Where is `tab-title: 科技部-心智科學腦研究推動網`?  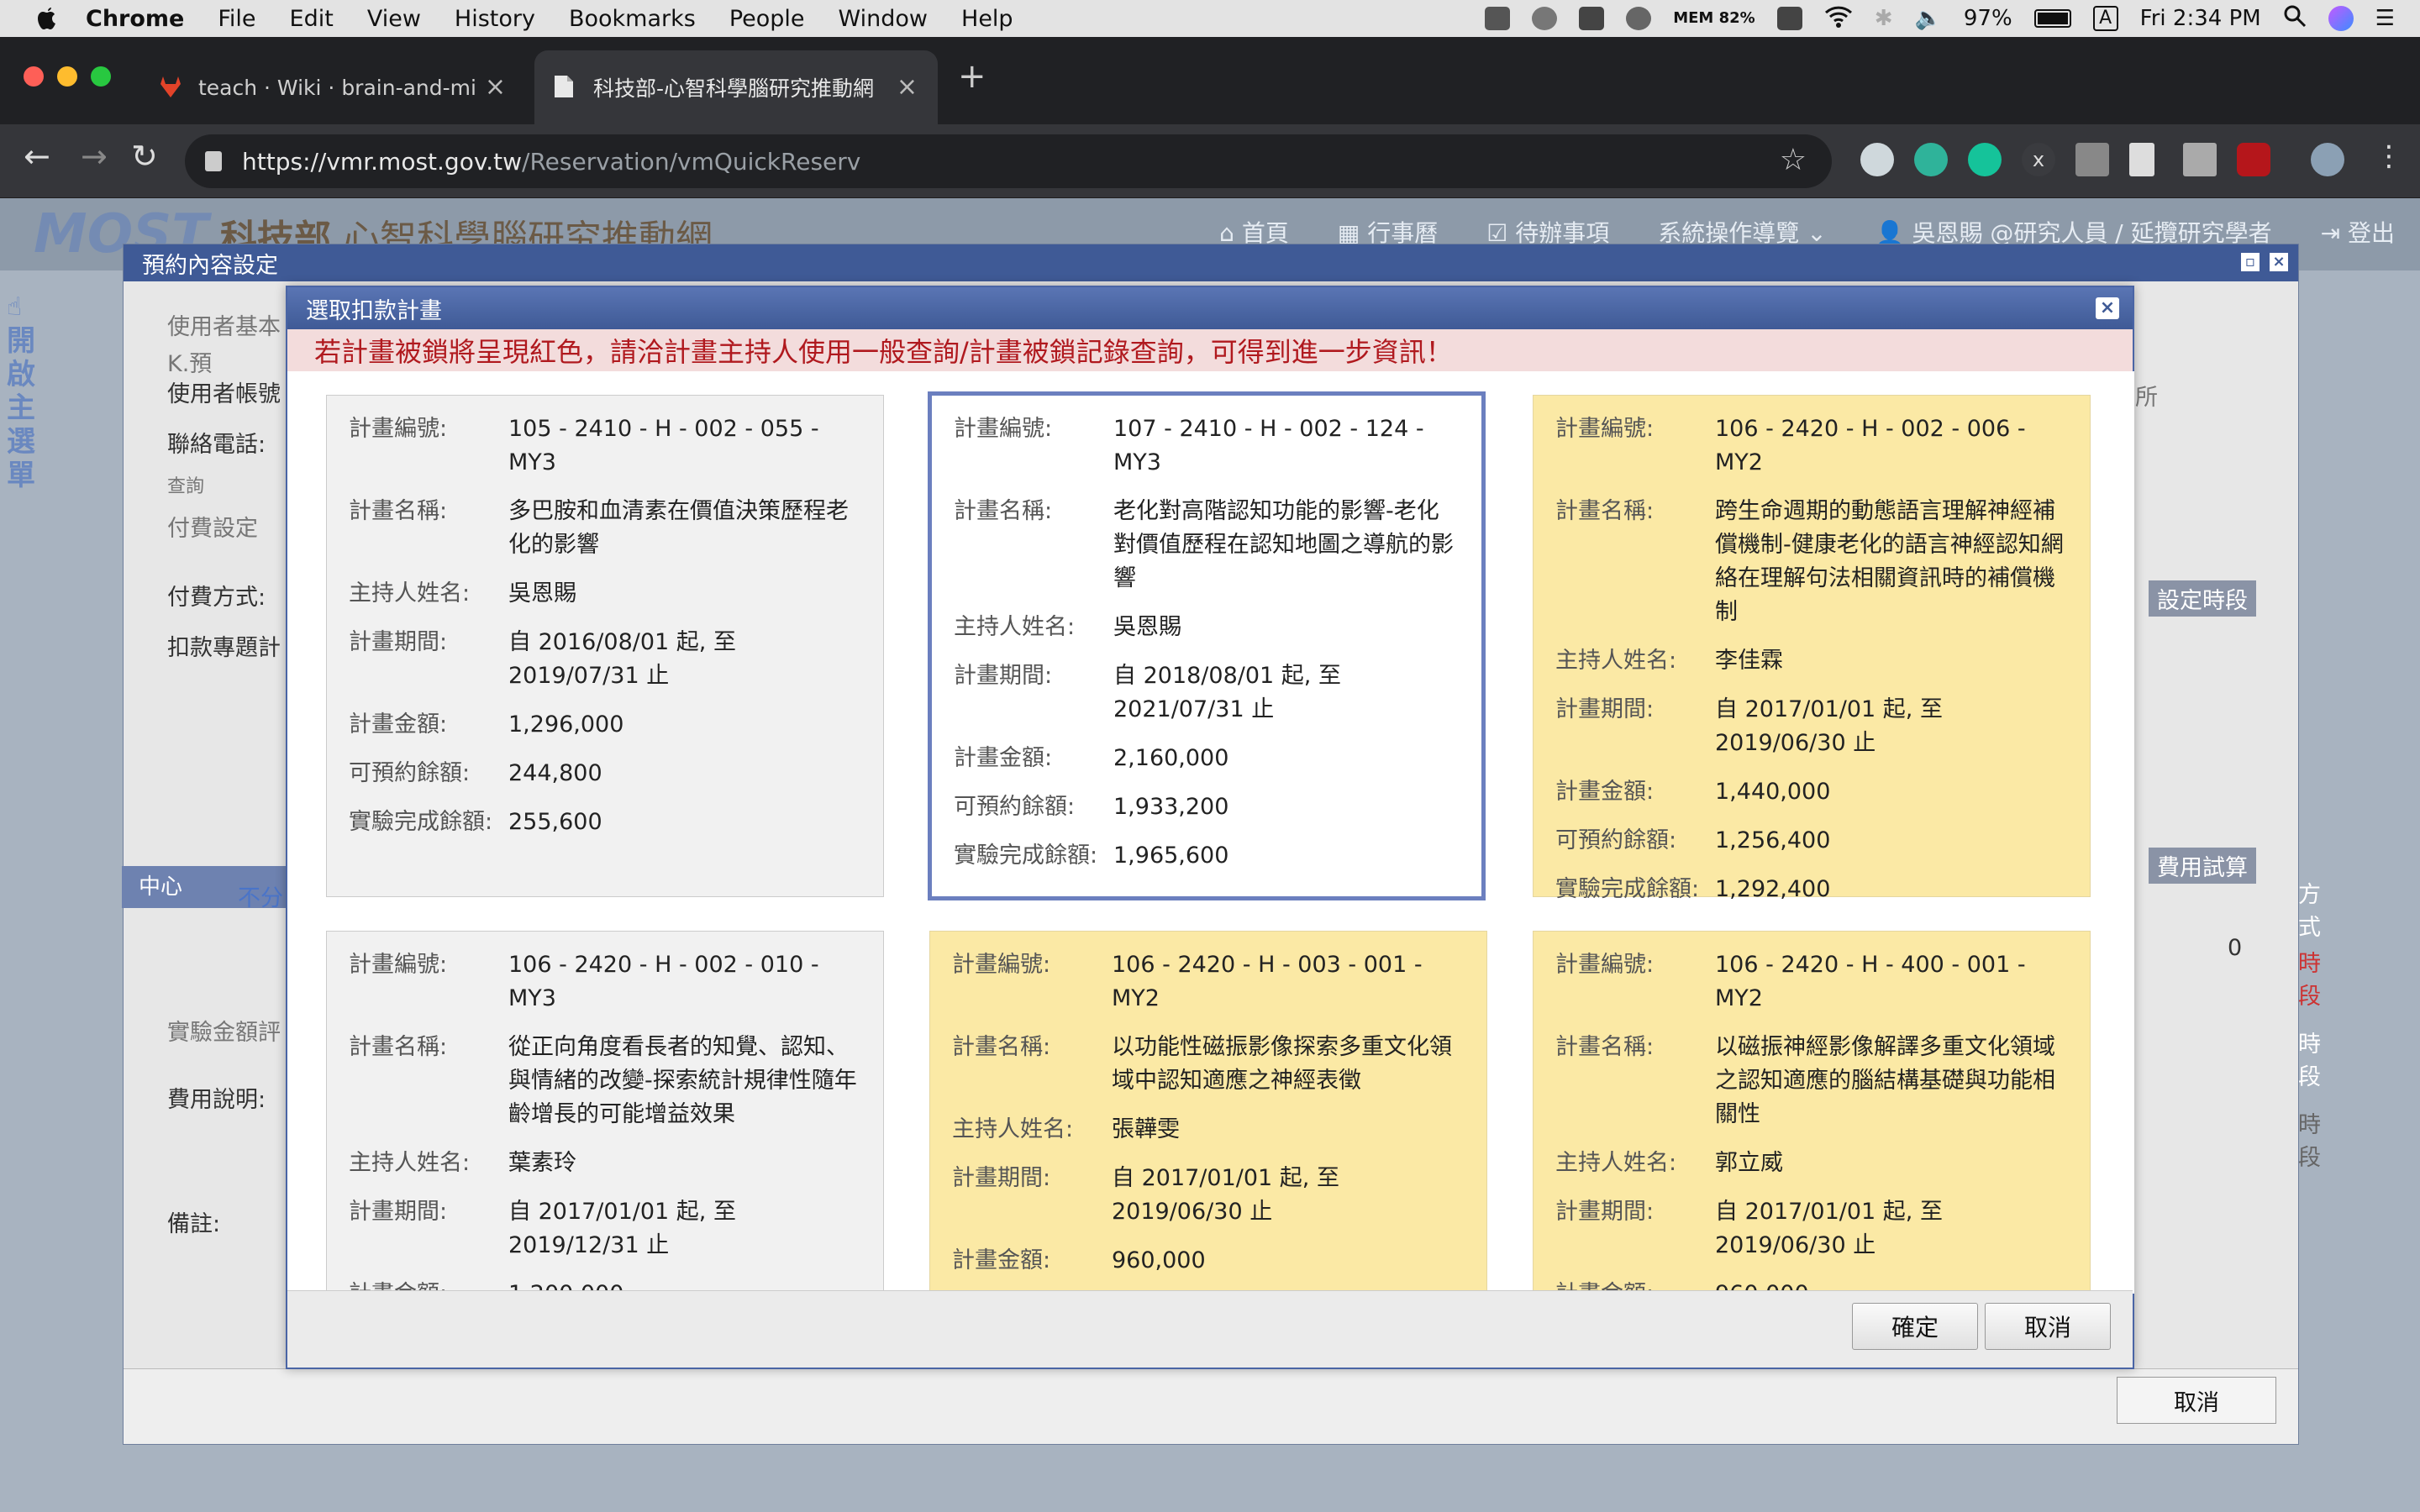
tab-title: 科技部-心智科學腦研究推動網 is located at coordinates (734, 88).